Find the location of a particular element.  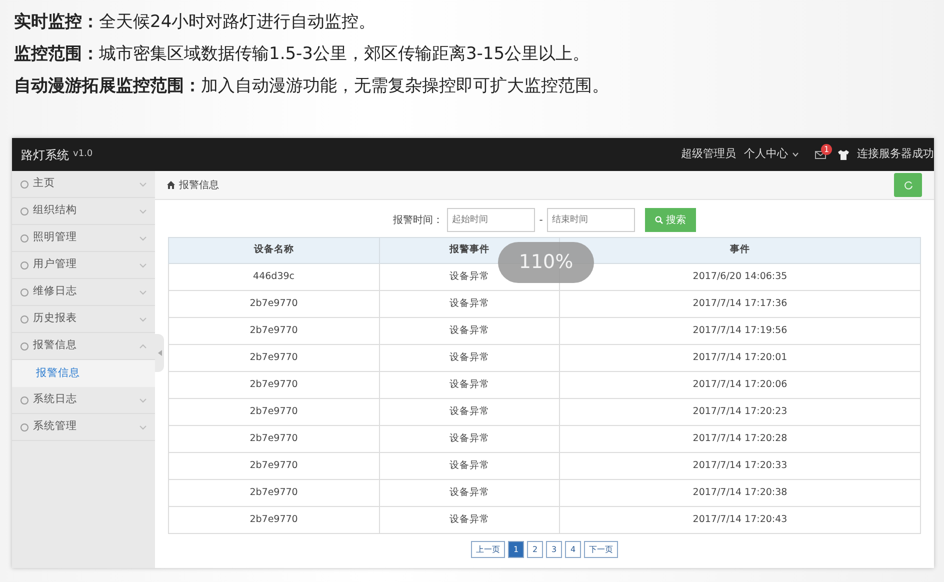

table-cell: 2017/7/14 17:20:06 is located at coordinates (740, 385).